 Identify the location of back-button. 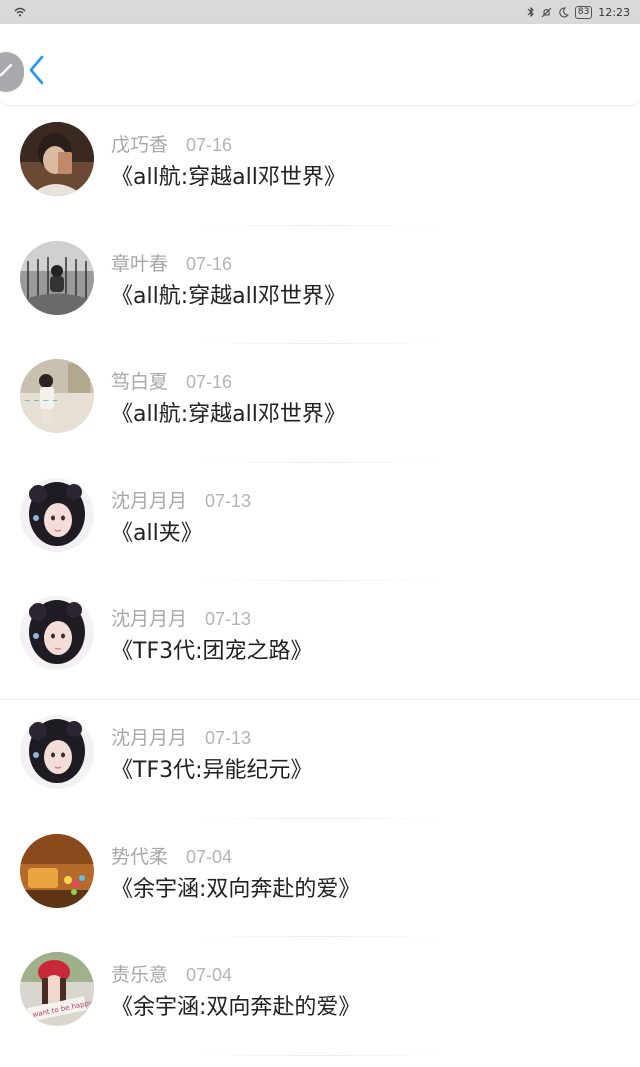
(36, 72).